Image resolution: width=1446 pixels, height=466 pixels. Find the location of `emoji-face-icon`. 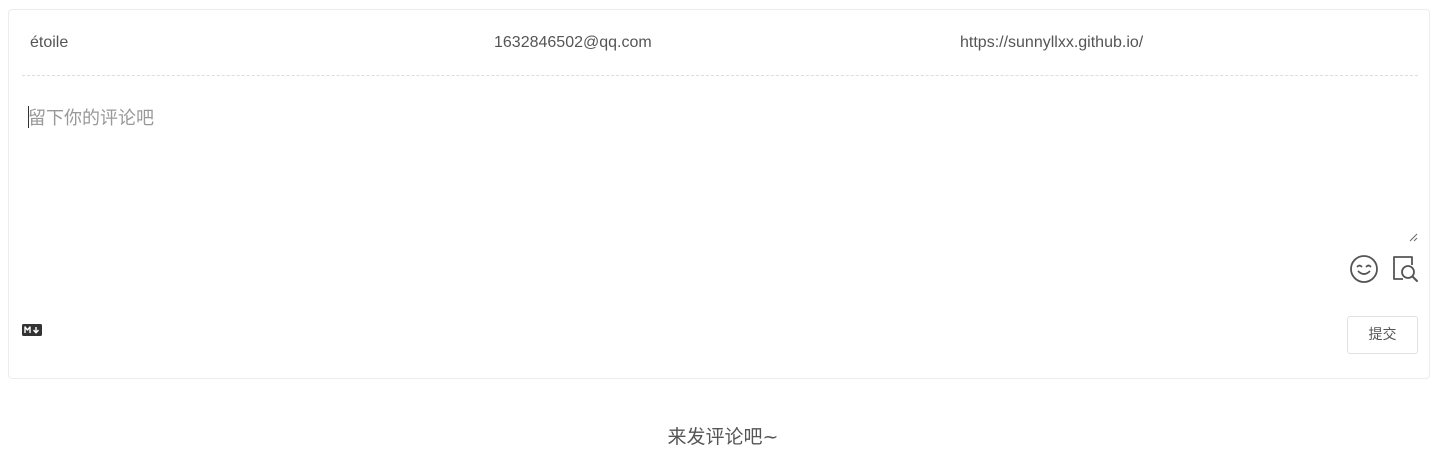

emoji-face-icon is located at coordinates (1364, 269).